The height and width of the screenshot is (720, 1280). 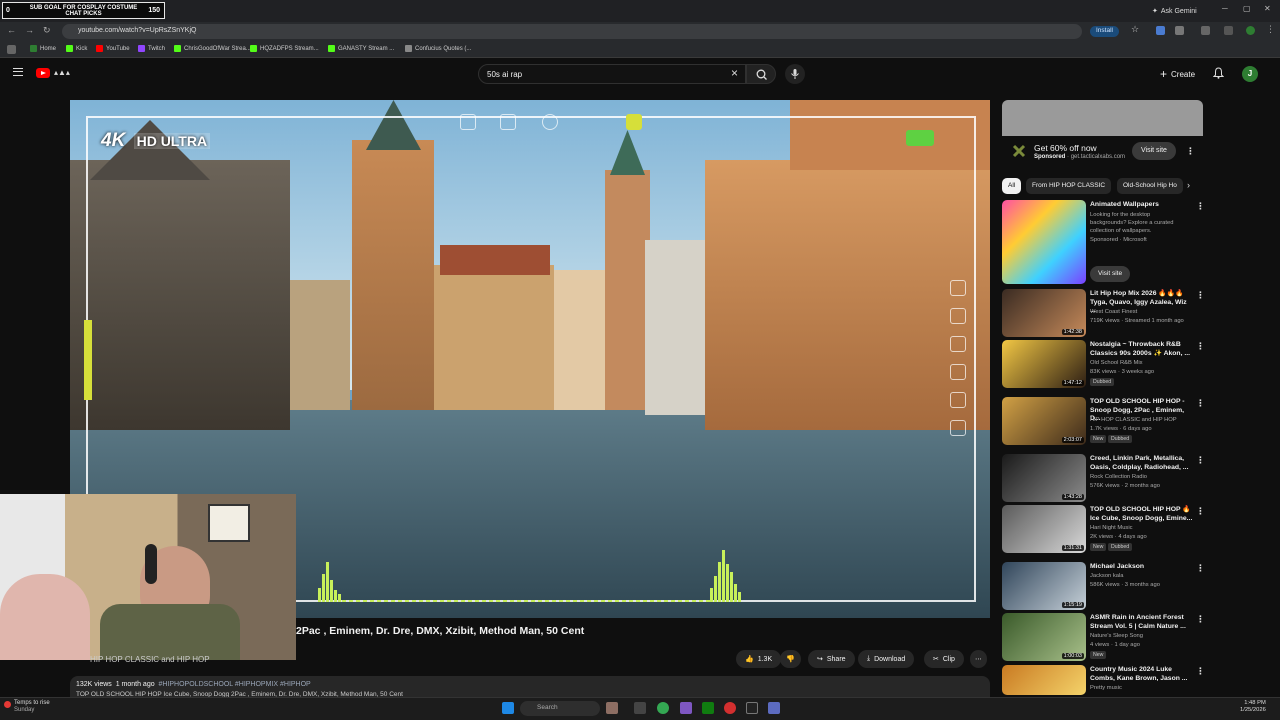 I want to click on ad-title: Get 60% off now, so click(x=1065, y=148).